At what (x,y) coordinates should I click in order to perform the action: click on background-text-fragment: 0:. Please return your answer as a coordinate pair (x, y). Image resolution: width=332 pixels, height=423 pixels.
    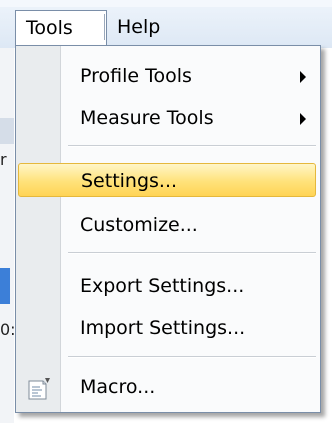
    Looking at the image, I should click on (8, 329).